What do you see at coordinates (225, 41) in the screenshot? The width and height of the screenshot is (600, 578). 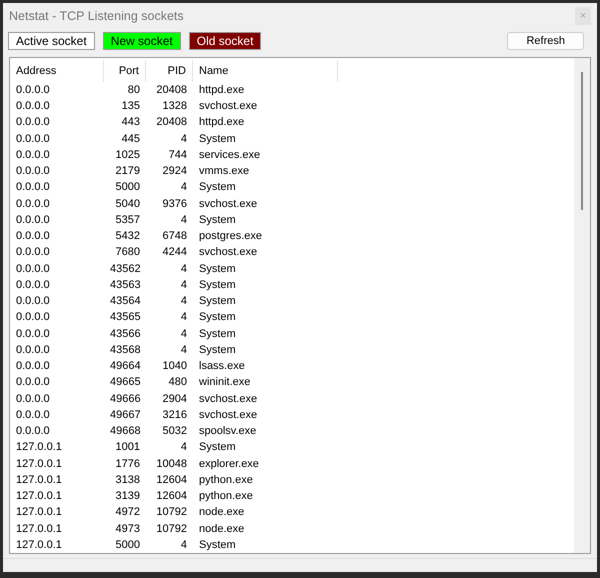 I see `legend-label: Old socket` at bounding box center [225, 41].